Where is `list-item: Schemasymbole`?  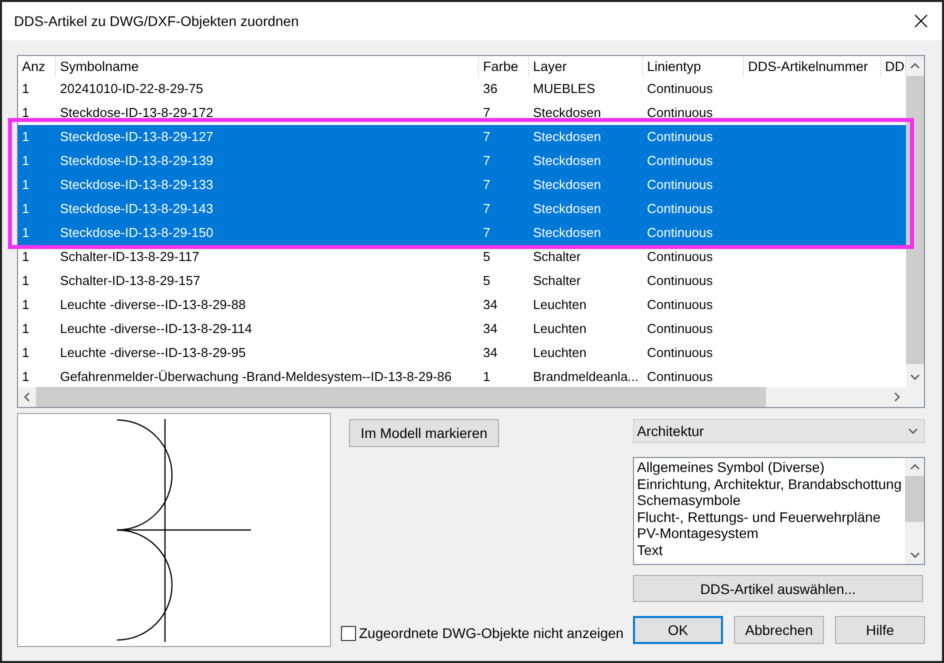
list-item: Schemasymbole is located at coordinates (769, 500).